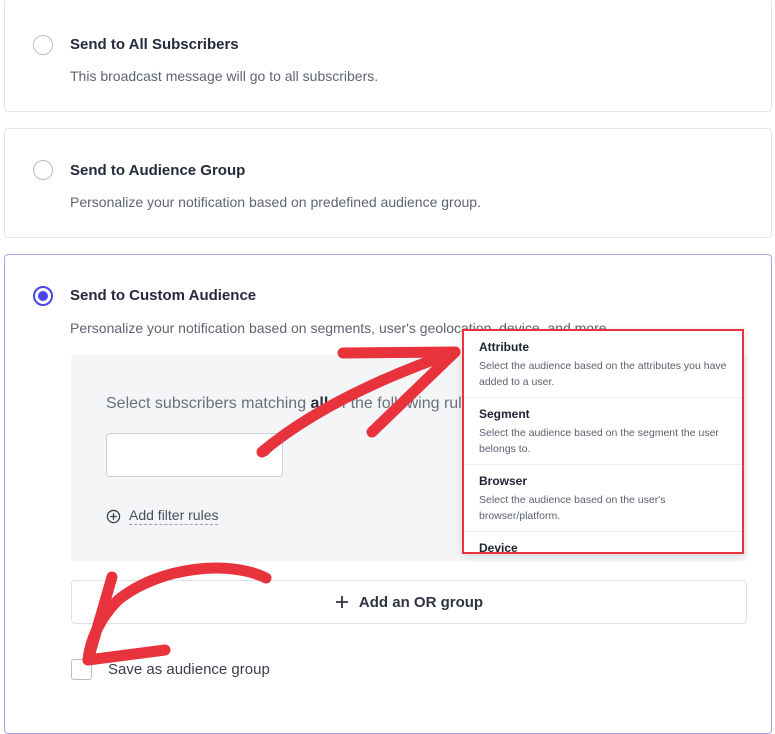 The image size is (775, 734). I want to click on plus-circle-icon, so click(113, 516).